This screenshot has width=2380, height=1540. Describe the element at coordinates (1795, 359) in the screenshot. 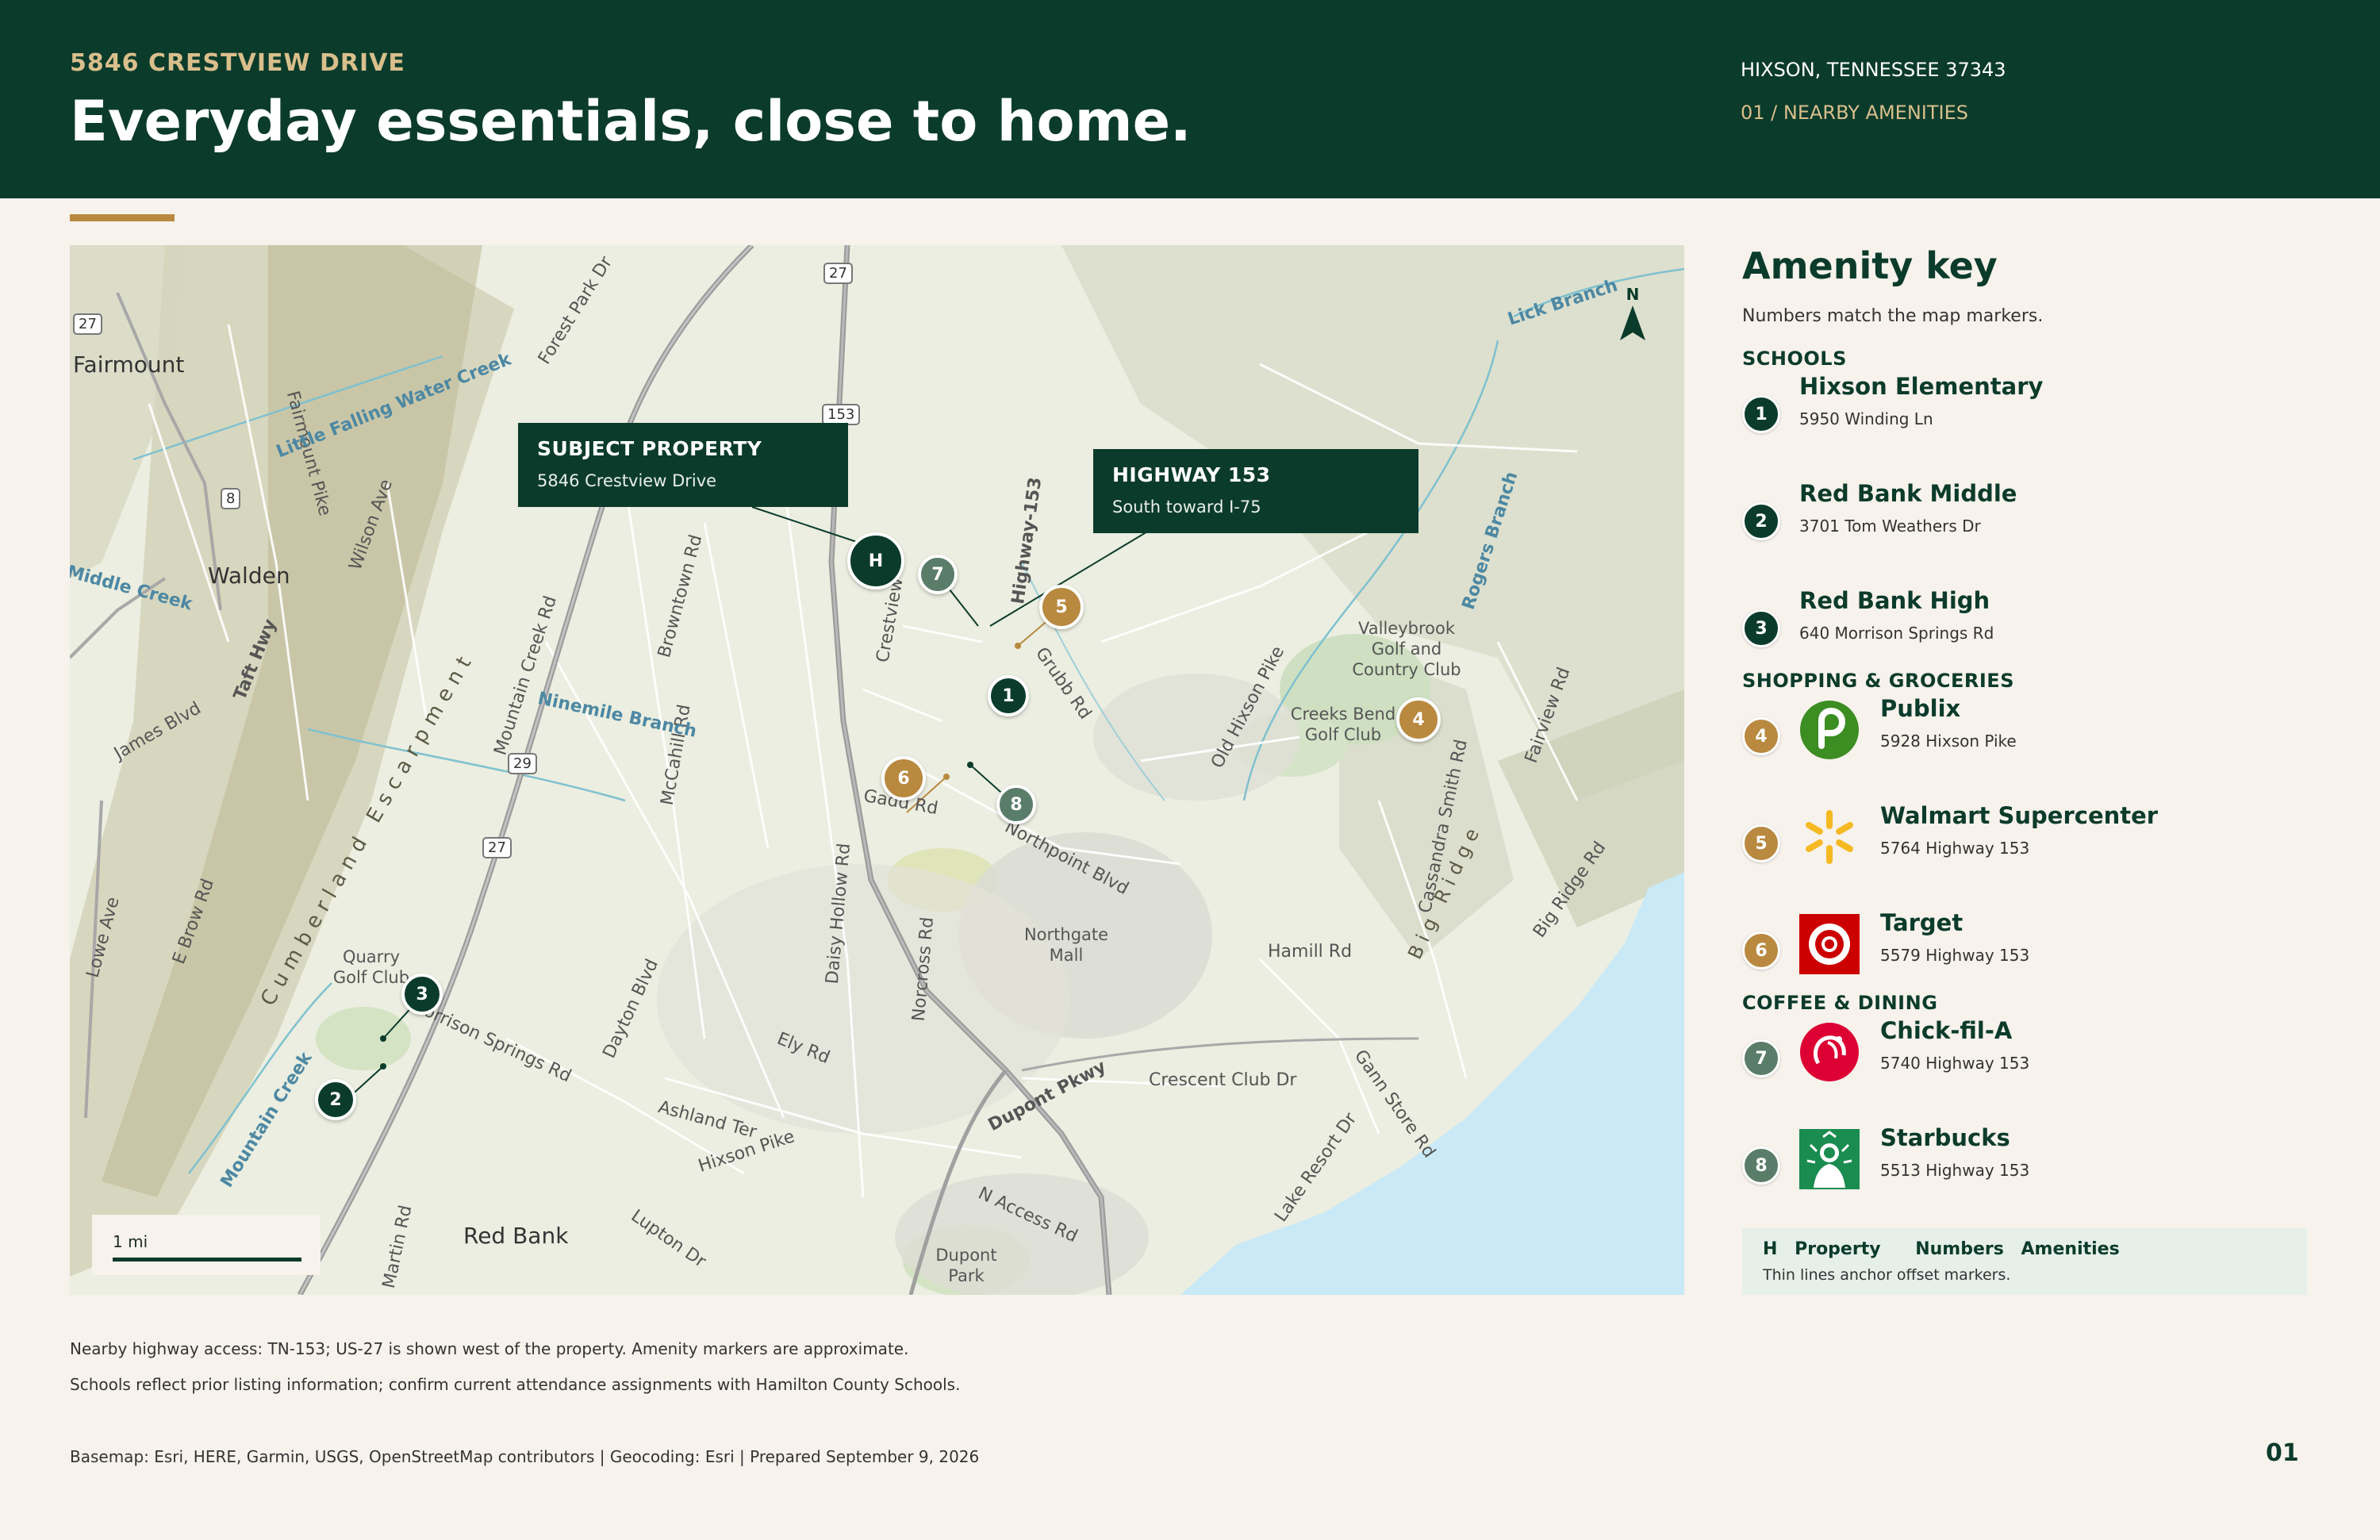

I see `category-schools: SCHOOLS` at that location.